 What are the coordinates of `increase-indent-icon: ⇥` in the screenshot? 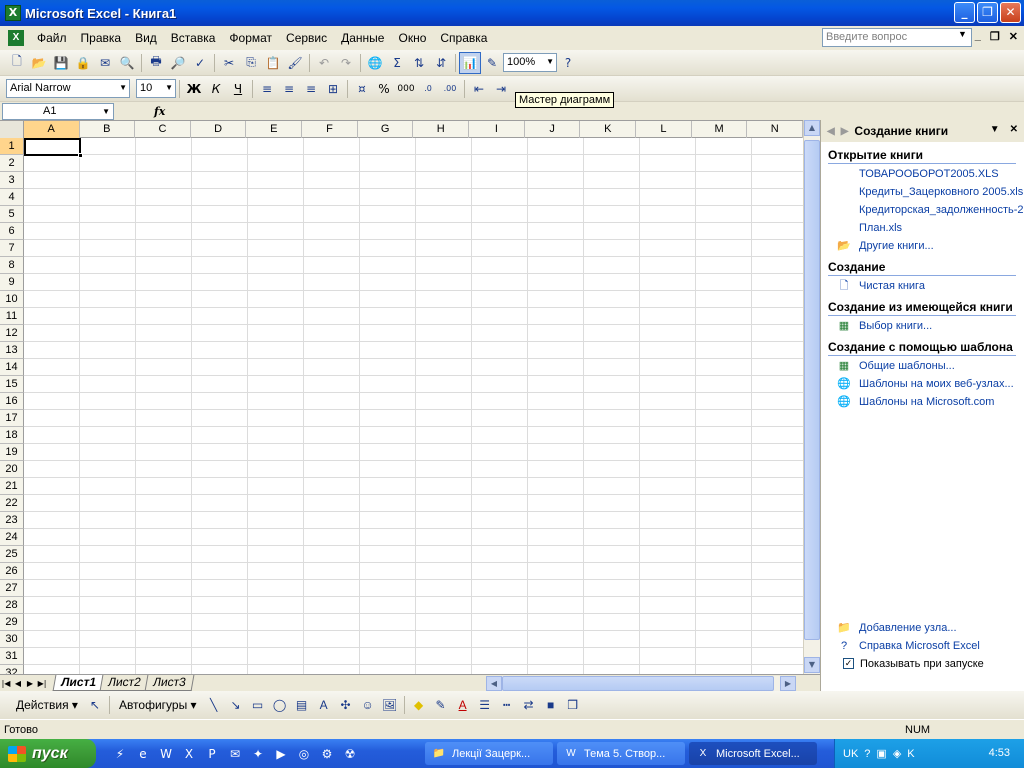 It's located at (501, 89).